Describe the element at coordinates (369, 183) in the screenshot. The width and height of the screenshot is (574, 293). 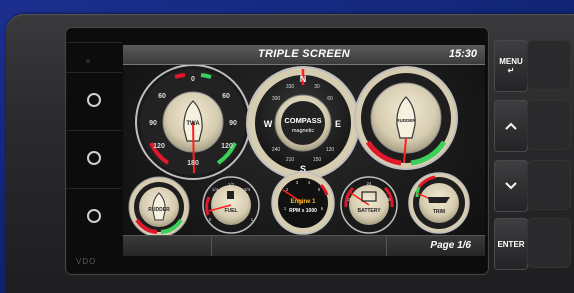
I see `battery-tick: 24` at that location.